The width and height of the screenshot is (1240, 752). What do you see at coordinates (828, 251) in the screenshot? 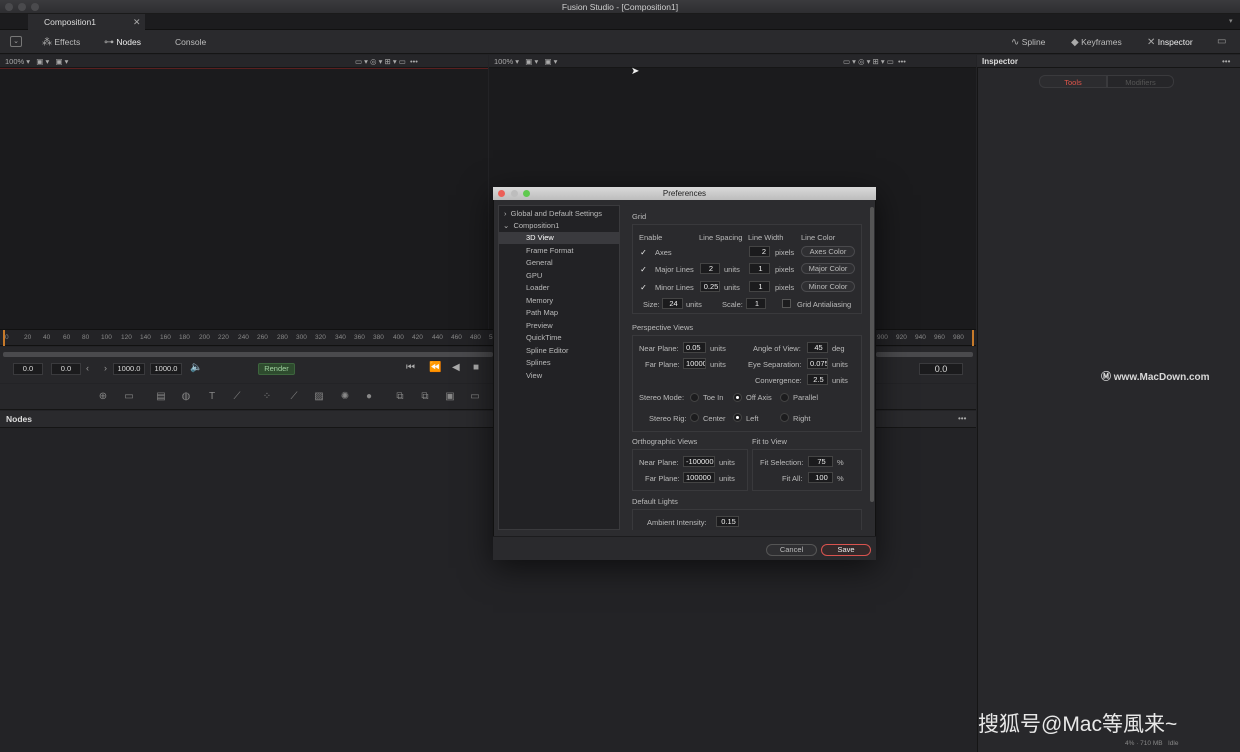
I see `axes-color-button: Axes Color` at bounding box center [828, 251].